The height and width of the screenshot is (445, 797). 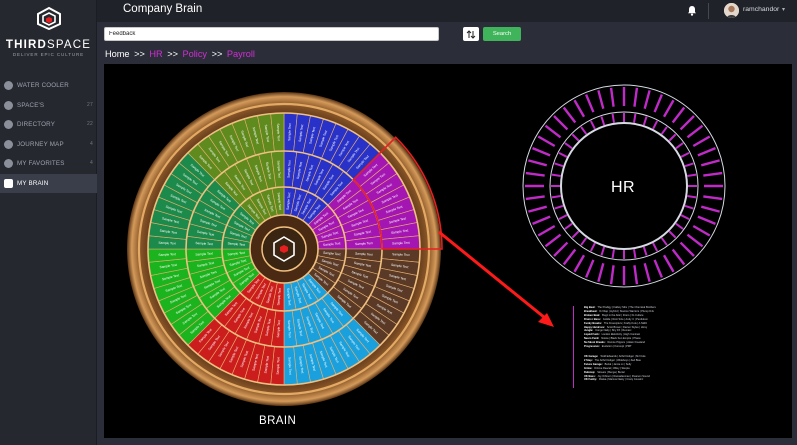 What do you see at coordinates (241, 54) in the screenshot?
I see `breadcrumb-payroll: Payroll` at bounding box center [241, 54].